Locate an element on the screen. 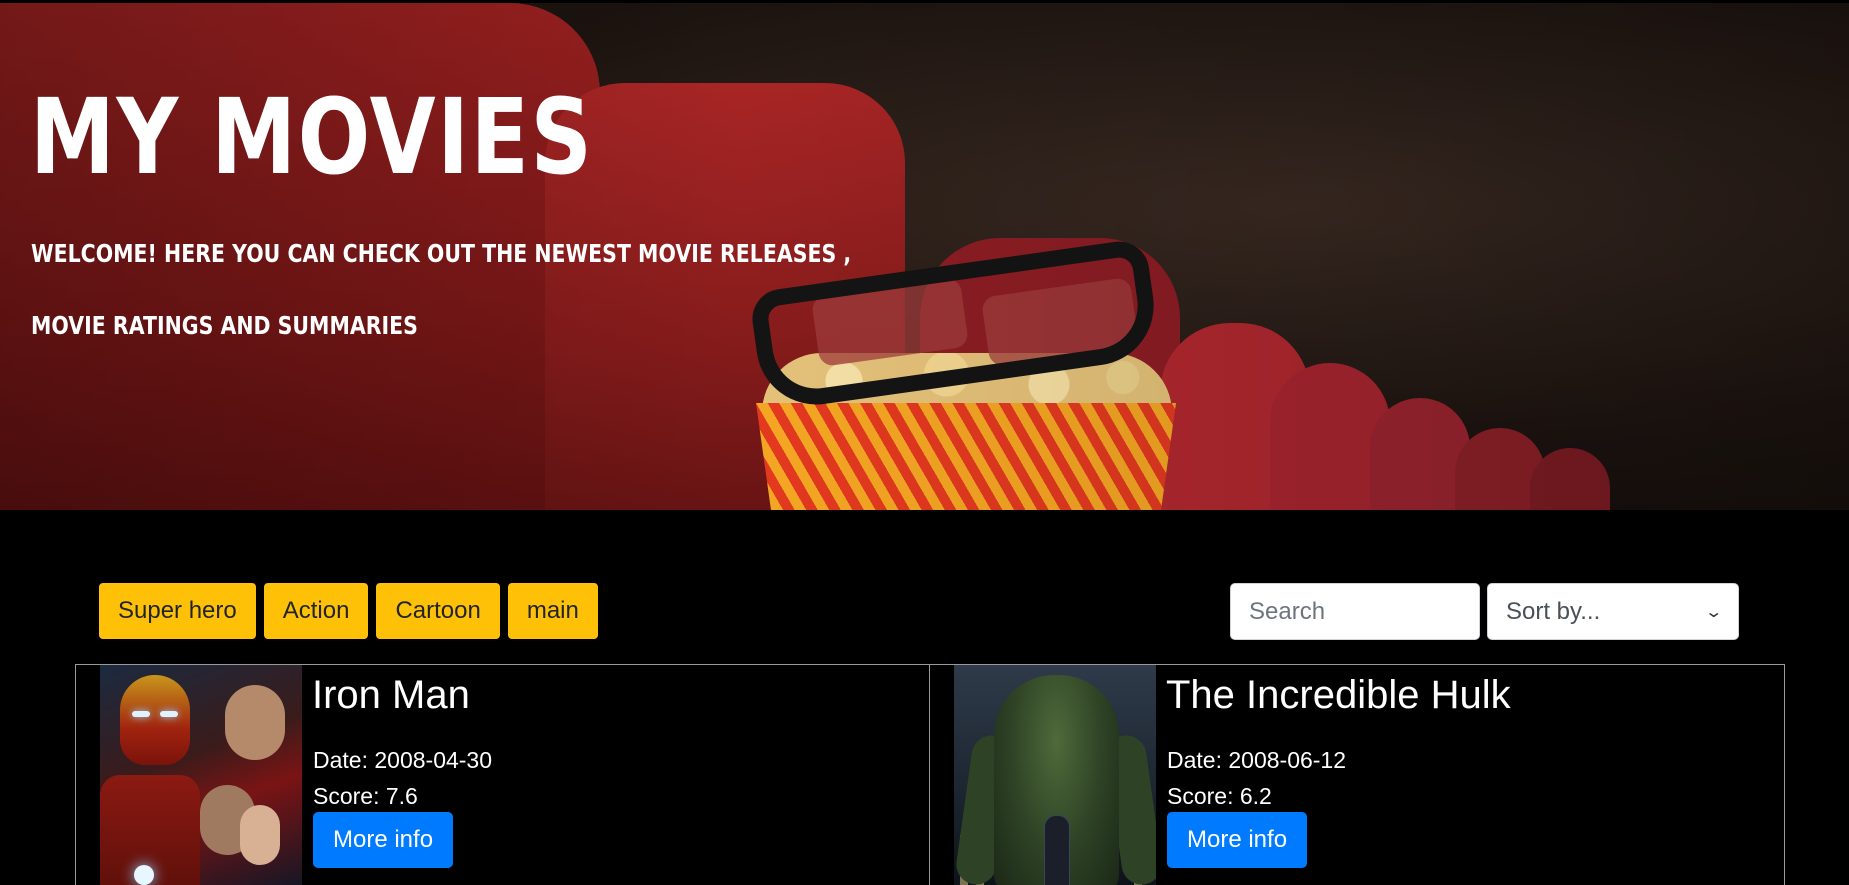 This screenshot has width=1849, height=885. movie-title: Iron Man is located at coordinates (391, 695).